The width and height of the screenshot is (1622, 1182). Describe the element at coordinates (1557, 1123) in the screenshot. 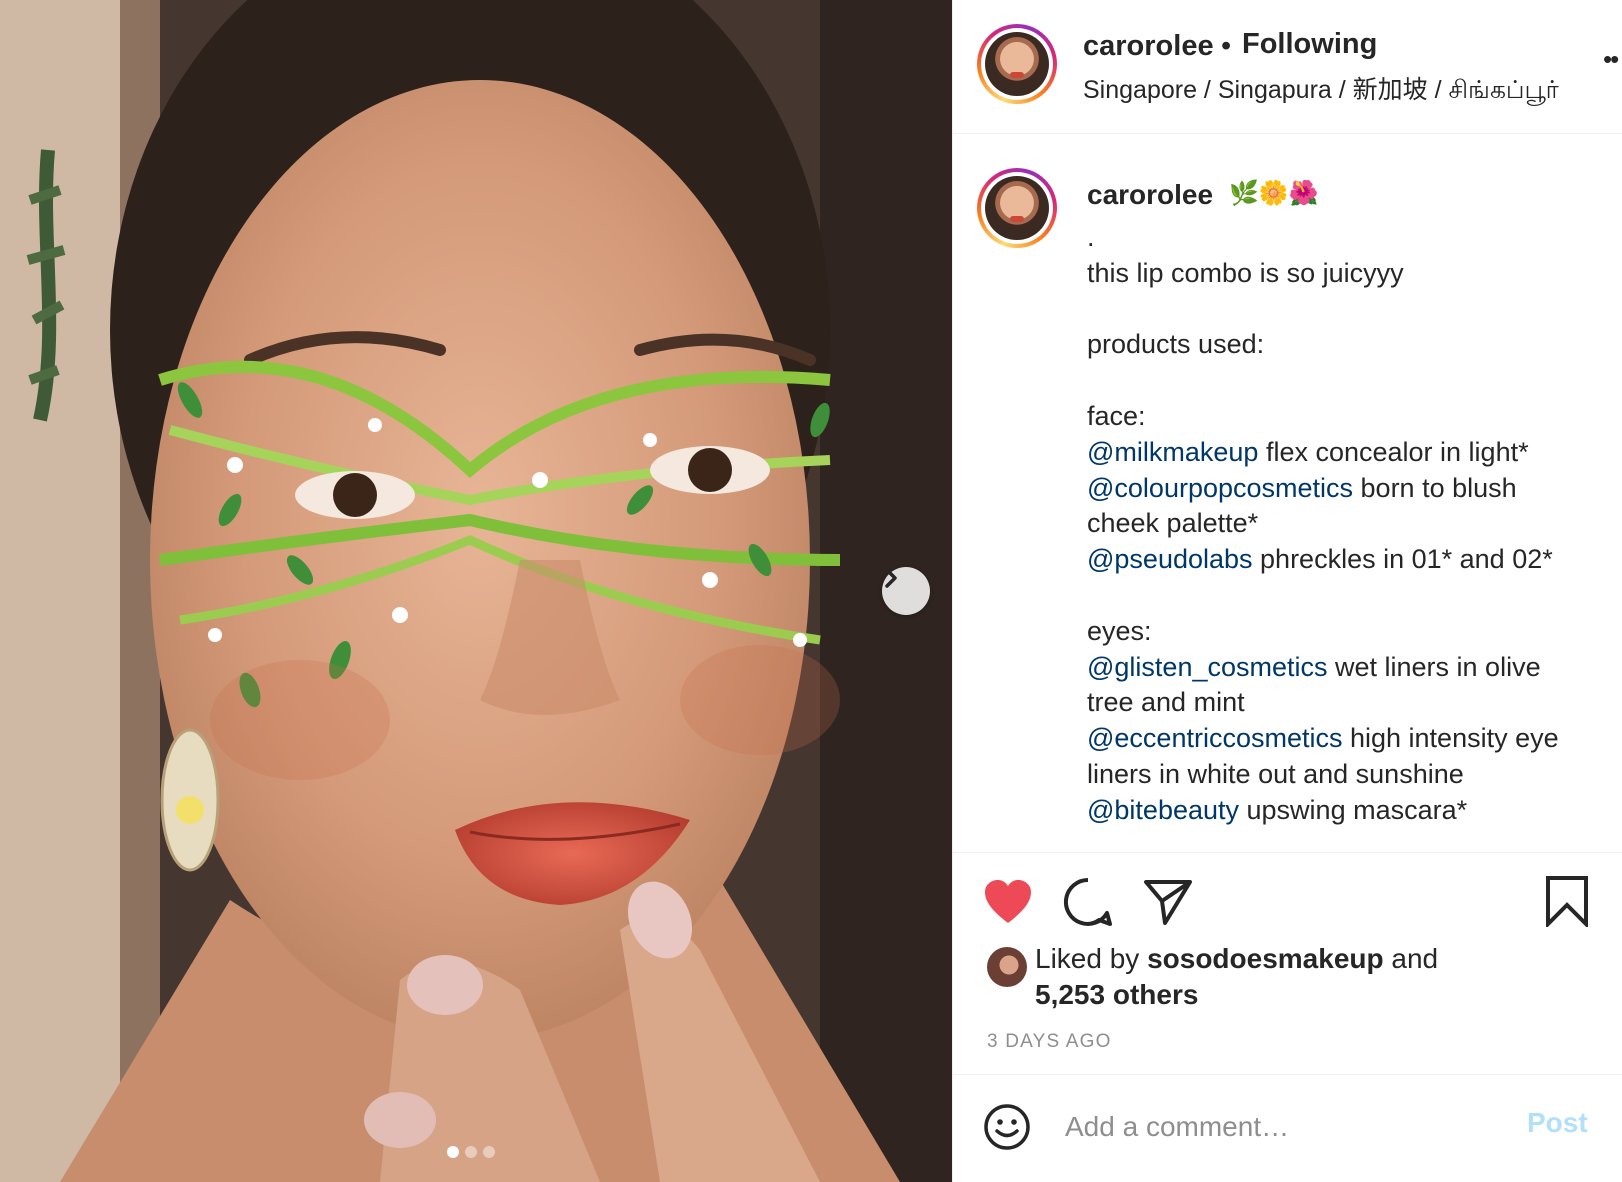

I see `post-comment-button: Post` at that location.